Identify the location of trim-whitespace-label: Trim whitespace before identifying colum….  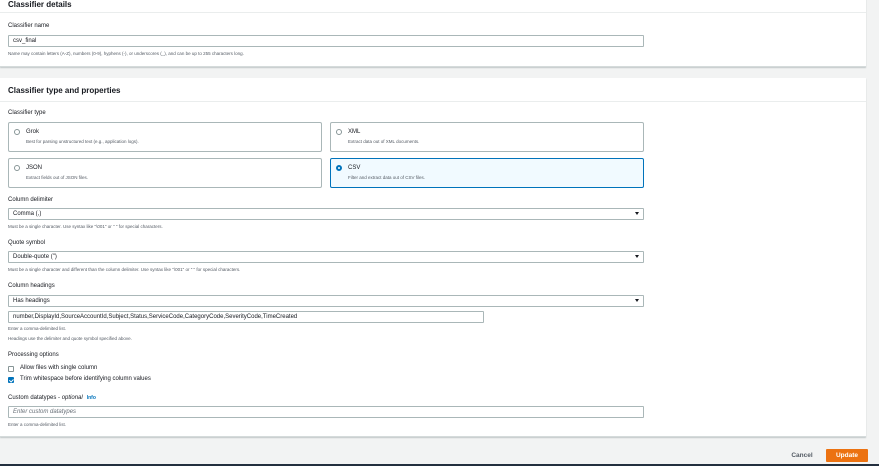
(85, 379).